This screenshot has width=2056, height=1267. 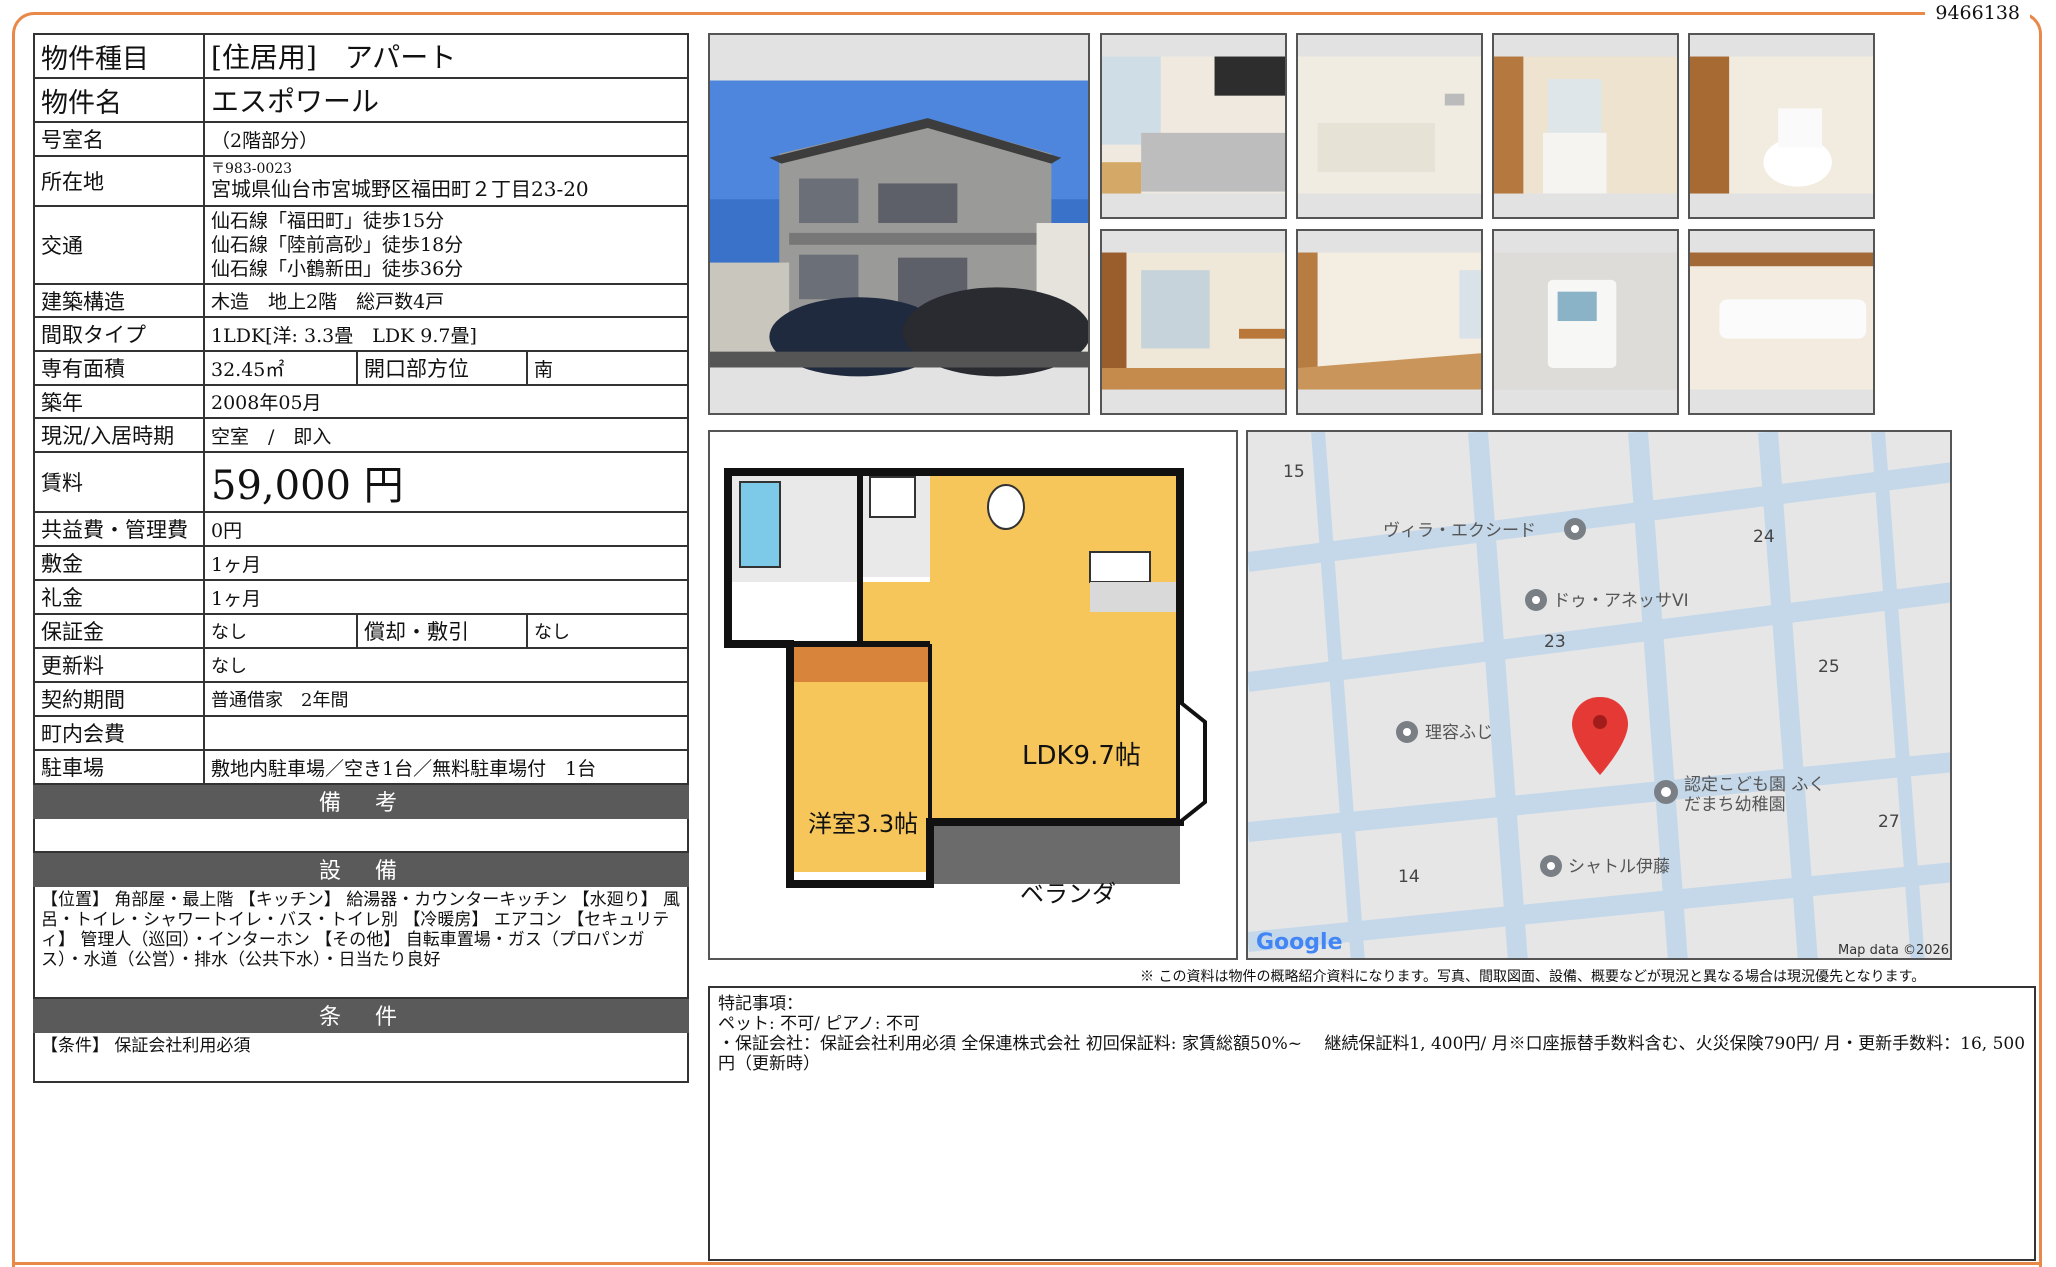 What do you see at coordinates (119, 300) in the screenshot?
I see `label: 建築構造` at bounding box center [119, 300].